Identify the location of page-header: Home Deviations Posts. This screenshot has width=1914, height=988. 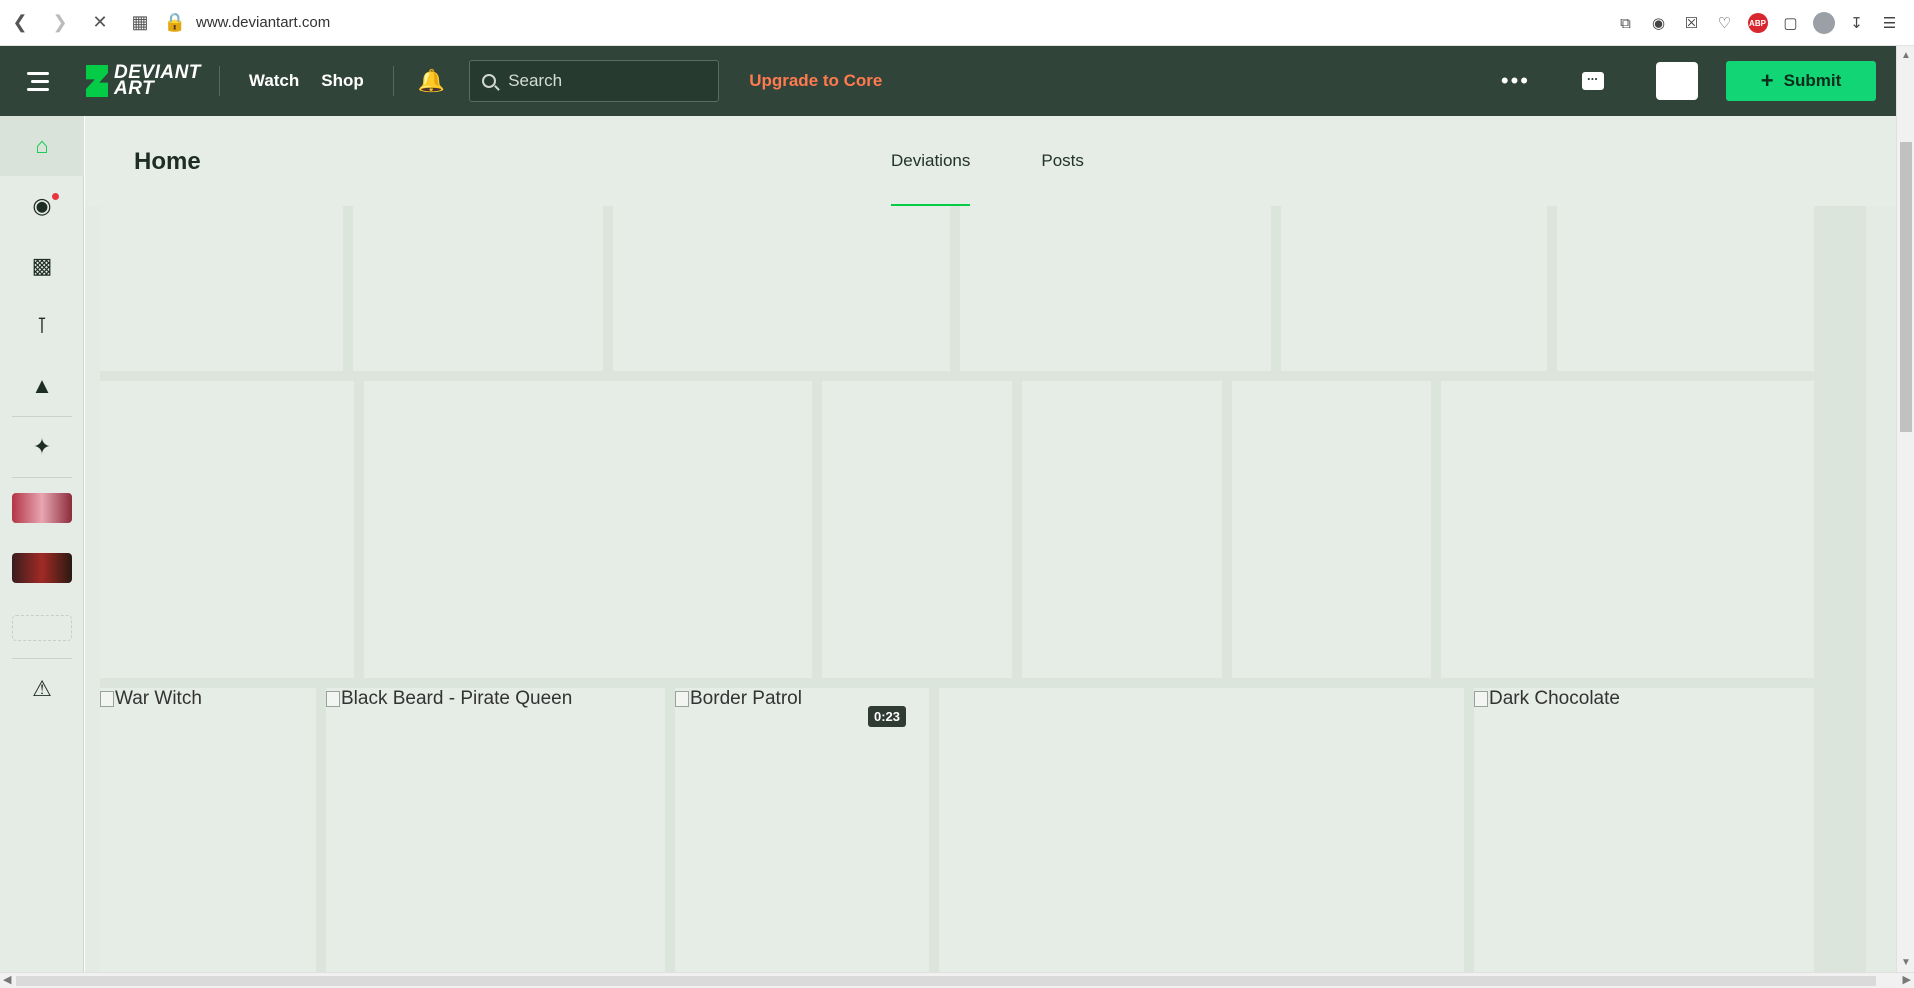
(990, 161).